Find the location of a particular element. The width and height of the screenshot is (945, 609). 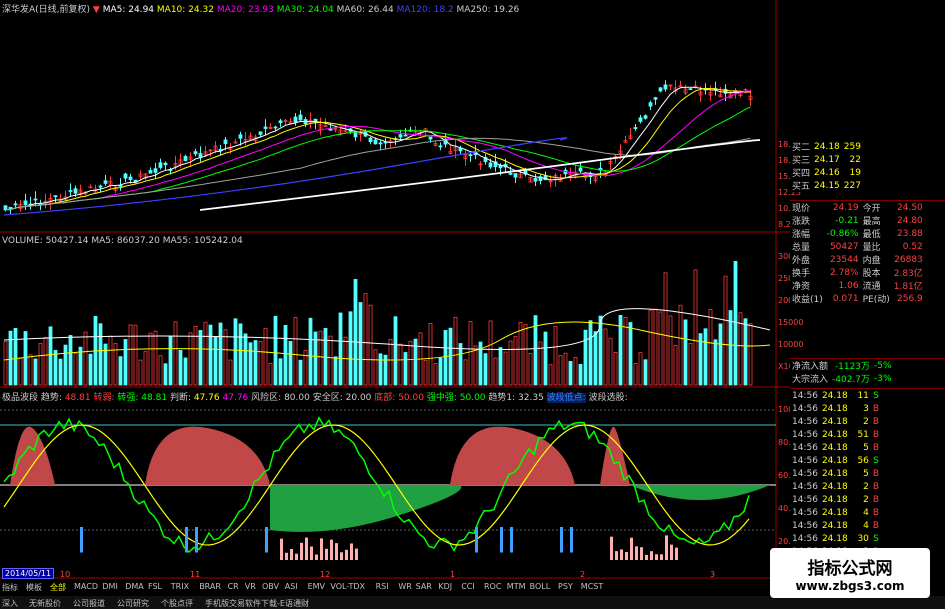

stat-label: 现价 is located at coordinates (801, 209).